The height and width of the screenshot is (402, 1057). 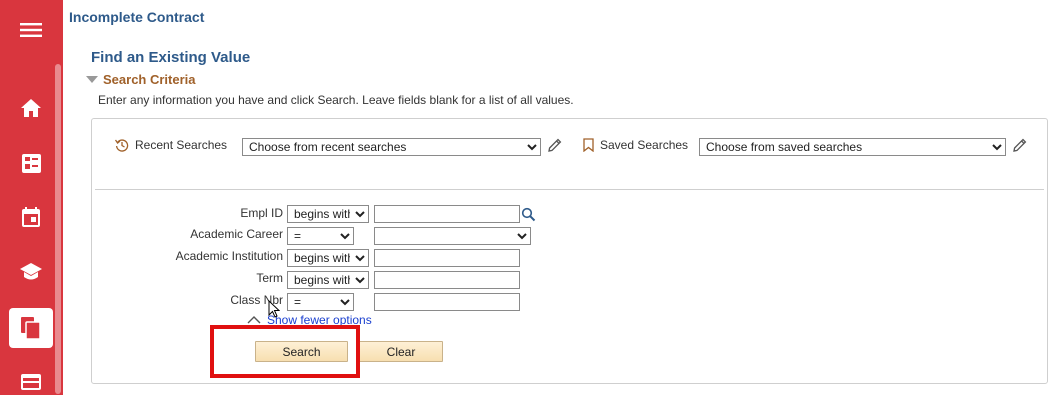 What do you see at coordinates (1020, 145) in the screenshot?
I see `edit-saved-searches-icon` at bounding box center [1020, 145].